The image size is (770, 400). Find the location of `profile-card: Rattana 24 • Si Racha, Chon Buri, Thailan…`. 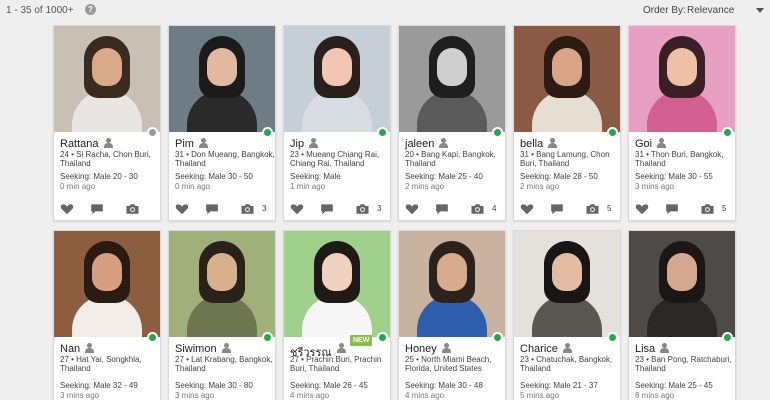

profile-card: Rattana 24 • Si Racha, Chon Buri, Thailan… is located at coordinates (107, 123).